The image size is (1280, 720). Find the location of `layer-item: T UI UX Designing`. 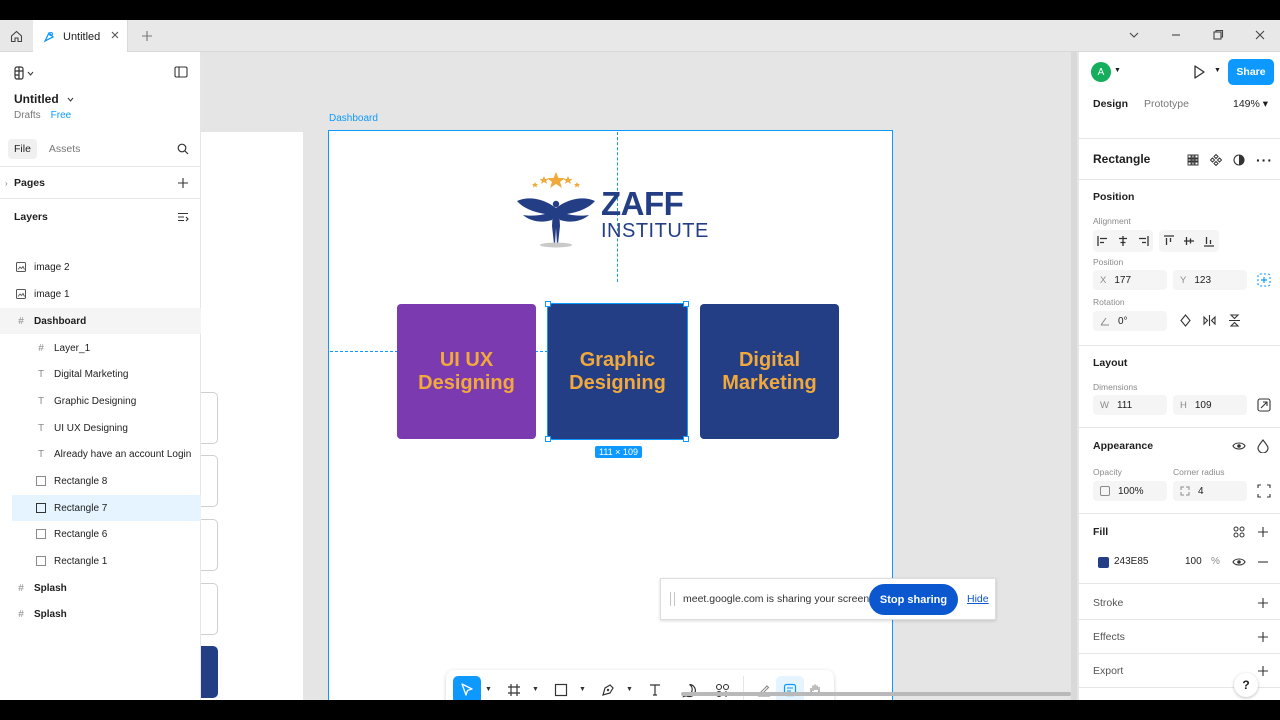

layer-item: T UI UX Designing is located at coordinates (100, 428).